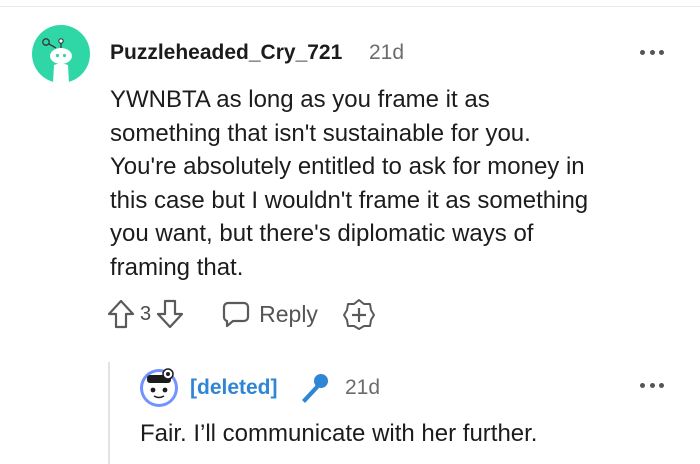  What do you see at coordinates (315, 388) in the screenshot?
I see `microphone-icon` at bounding box center [315, 388].